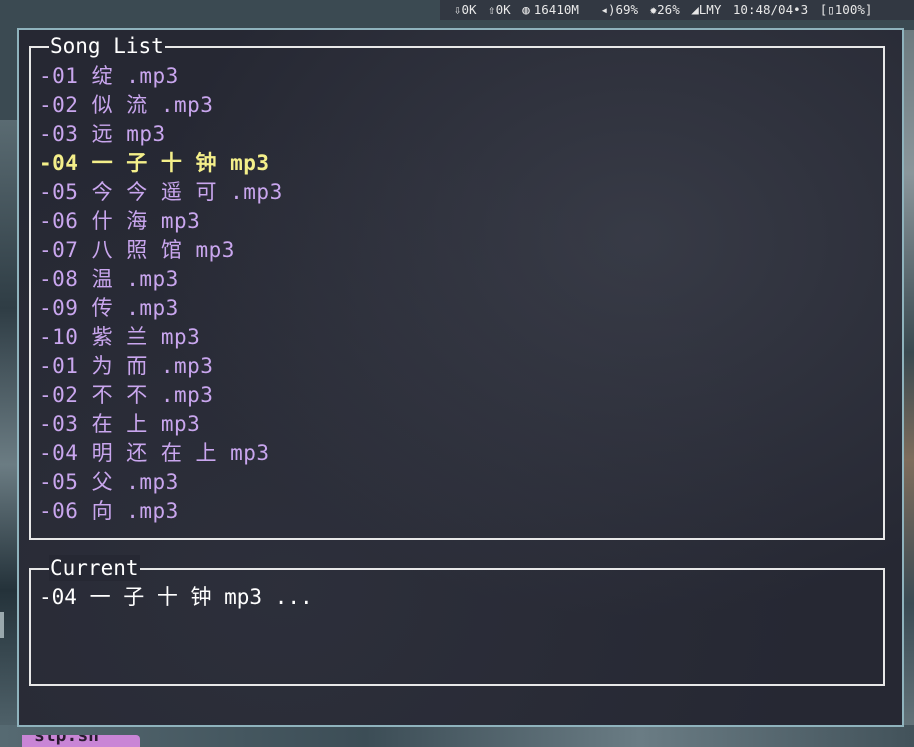  What do you see at coordinates (2, 625) in the screenshot?
I see `side-window-edge` at bounding box center [2, 625].